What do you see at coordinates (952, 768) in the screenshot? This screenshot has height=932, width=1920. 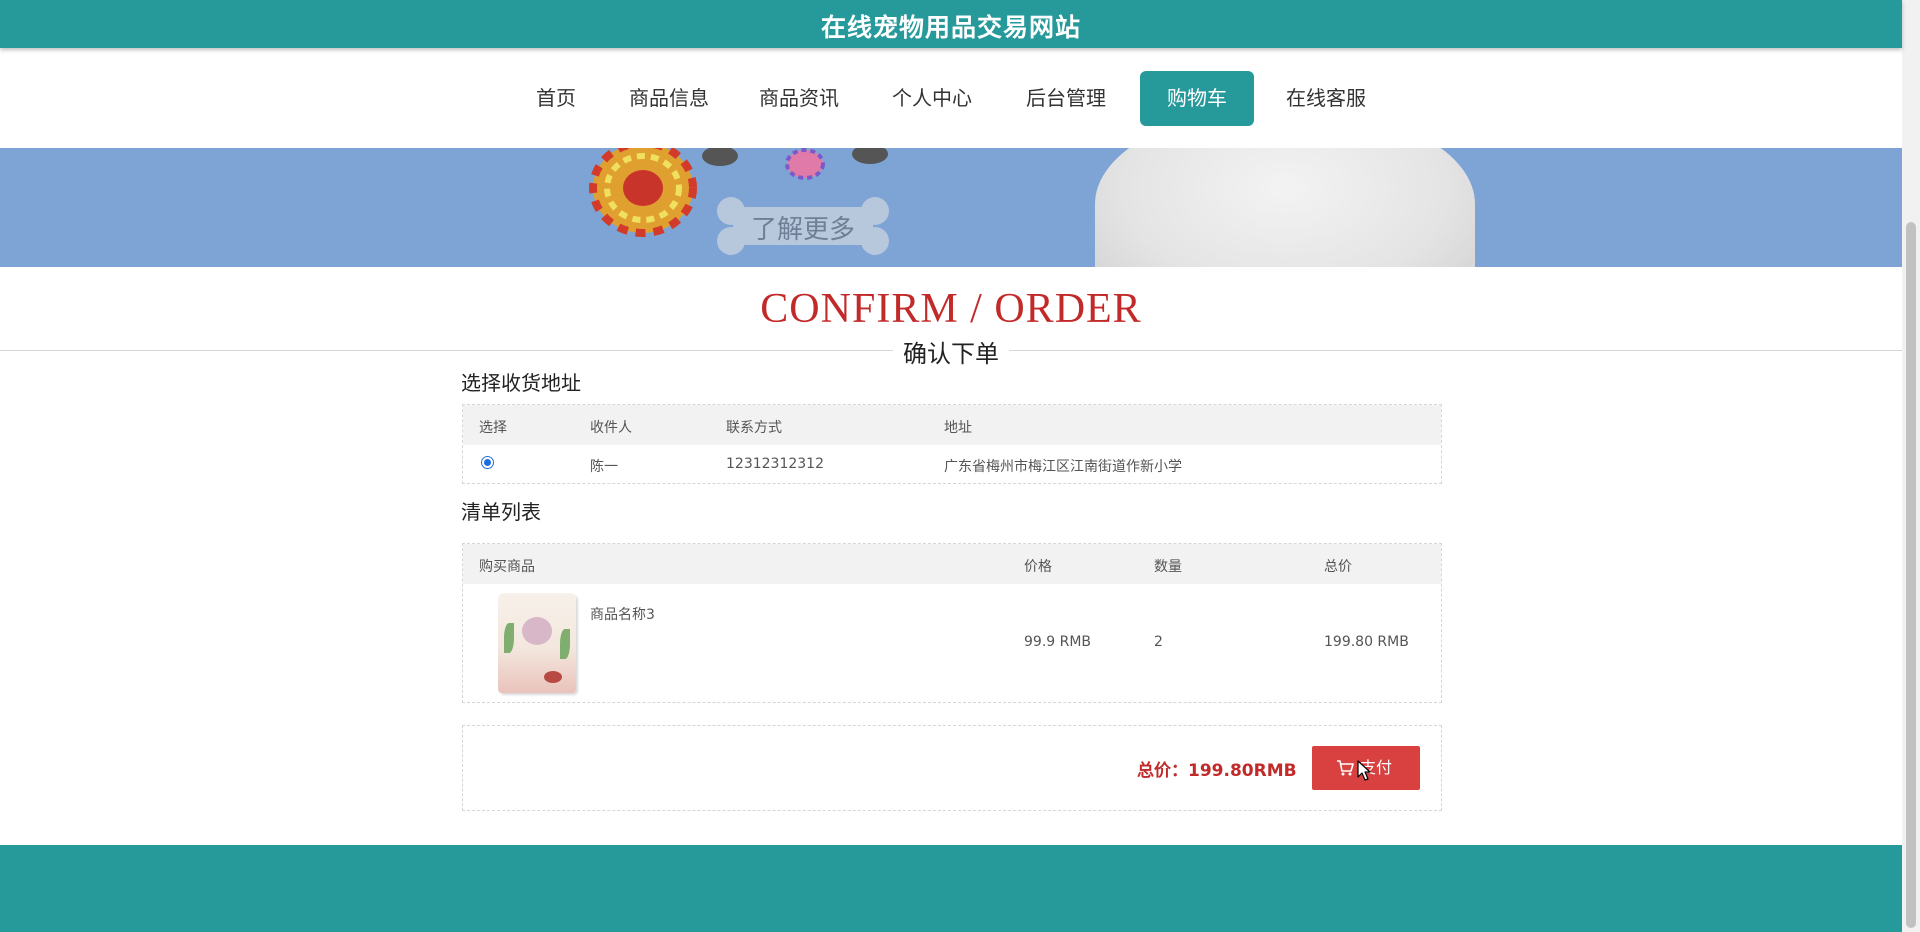 I see `checkout-box: 总价：199.80RMB 支付` at bounding box center [952, 768].